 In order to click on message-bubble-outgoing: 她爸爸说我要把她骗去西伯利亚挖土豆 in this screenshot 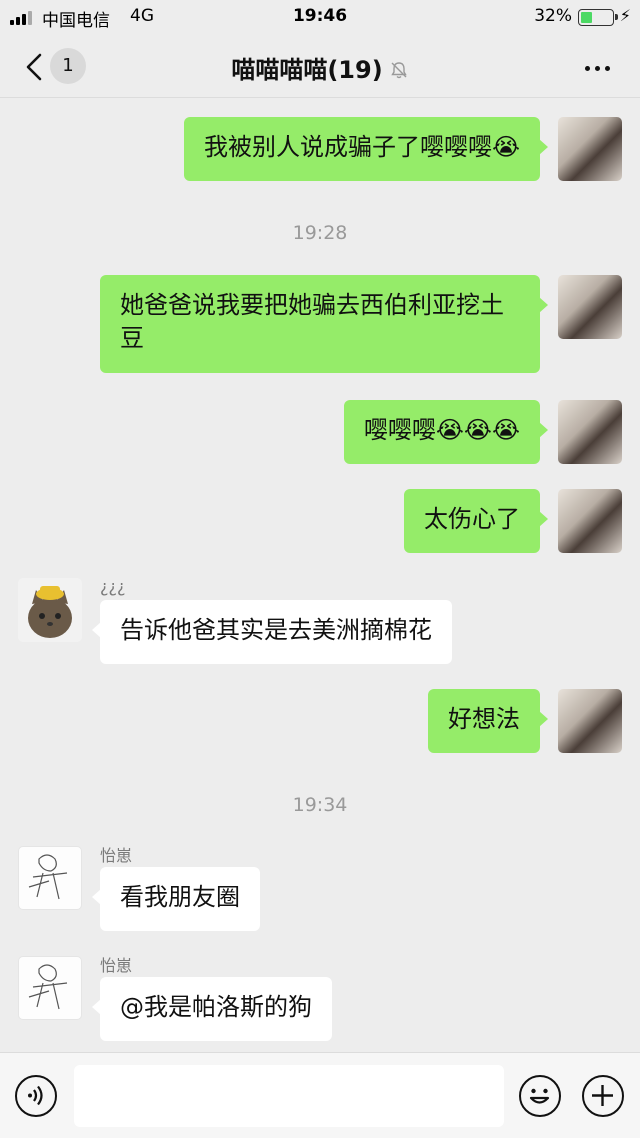, I will do `click(324, 324)`.